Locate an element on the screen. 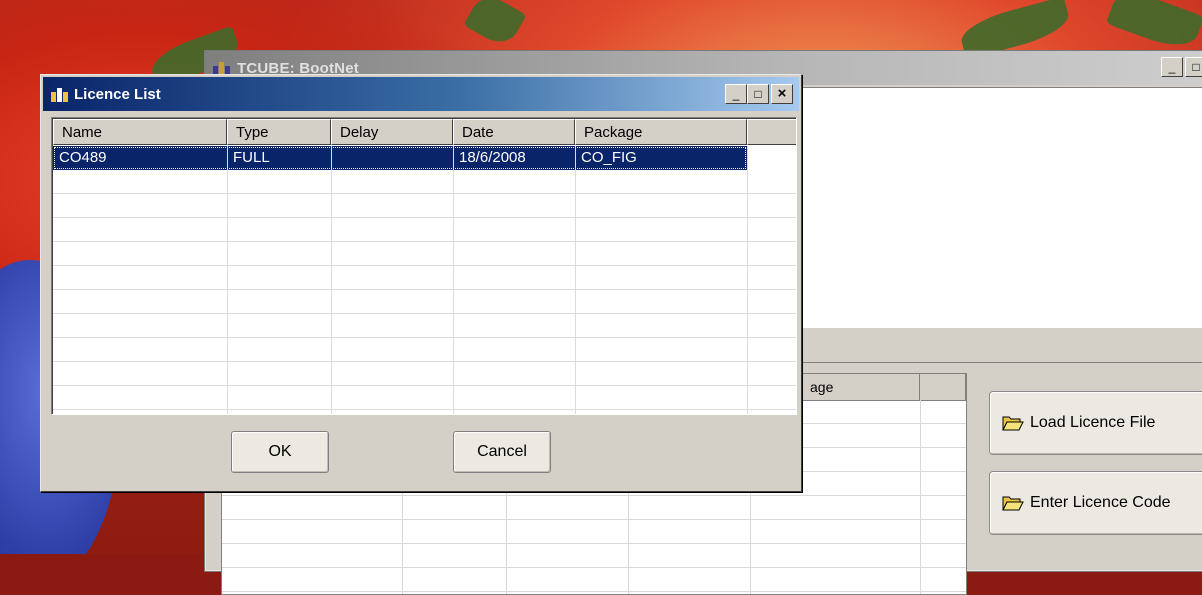  dialog-window-controls: _ □ × is located at coordinates (759, 94).